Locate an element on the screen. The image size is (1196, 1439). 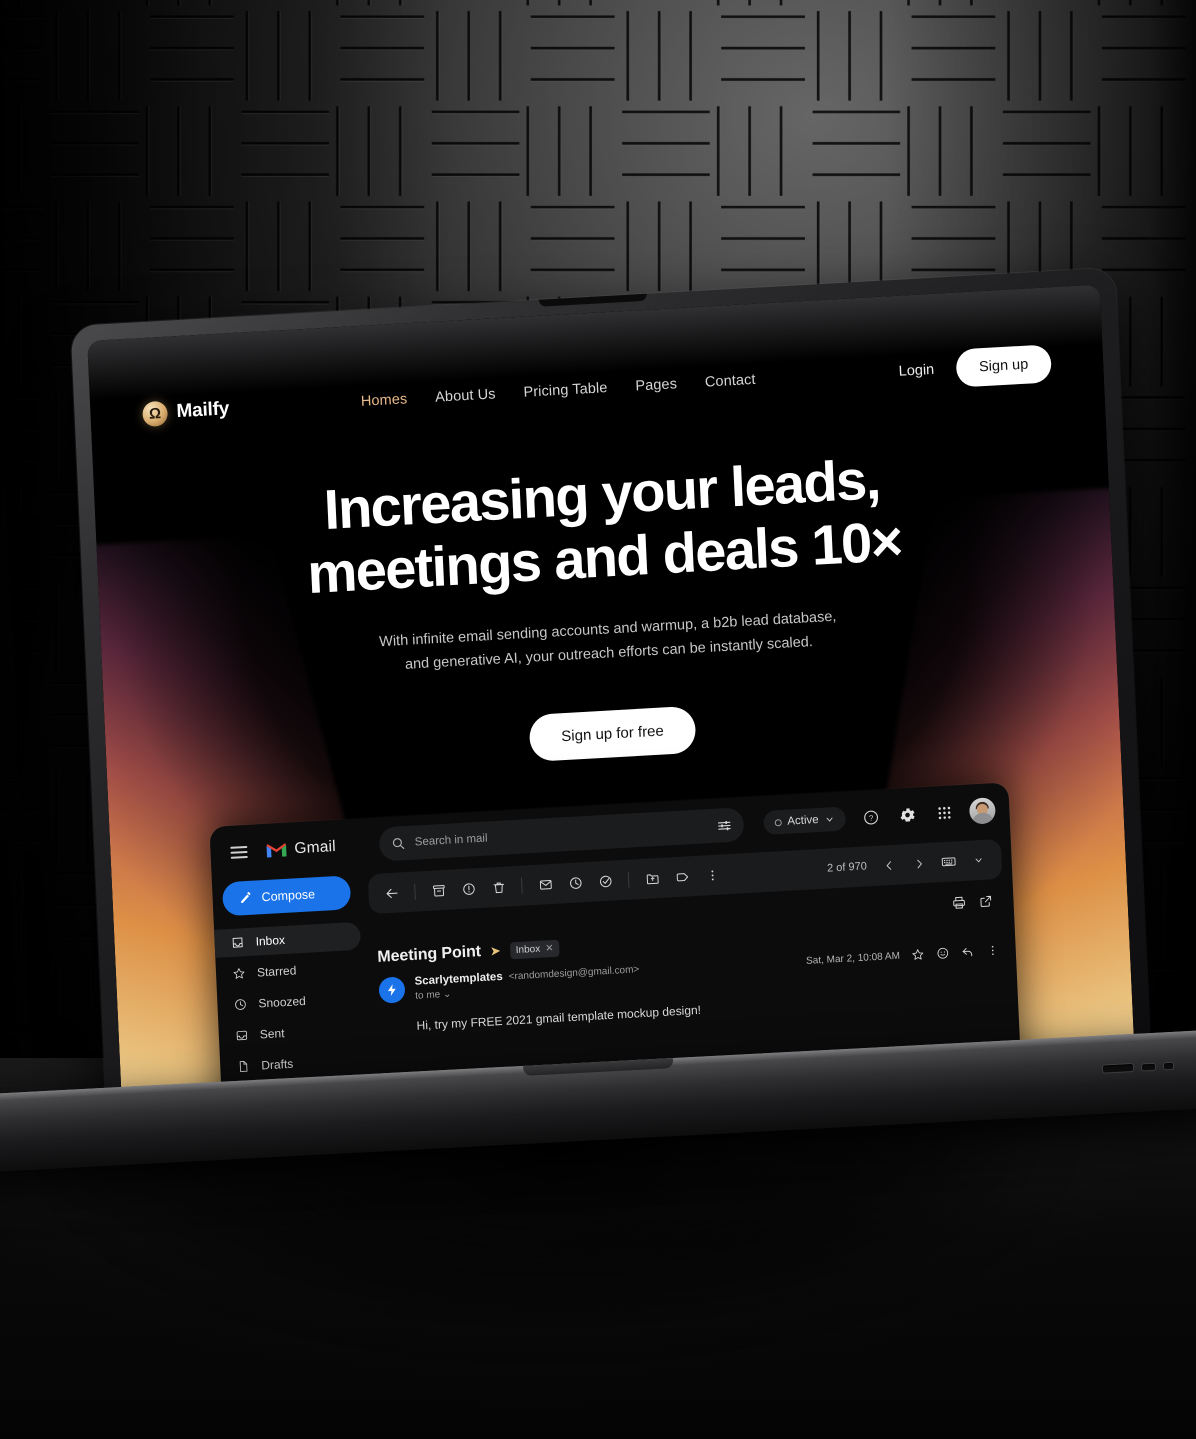
report-spam-icon is located at coordinates (468, 888).